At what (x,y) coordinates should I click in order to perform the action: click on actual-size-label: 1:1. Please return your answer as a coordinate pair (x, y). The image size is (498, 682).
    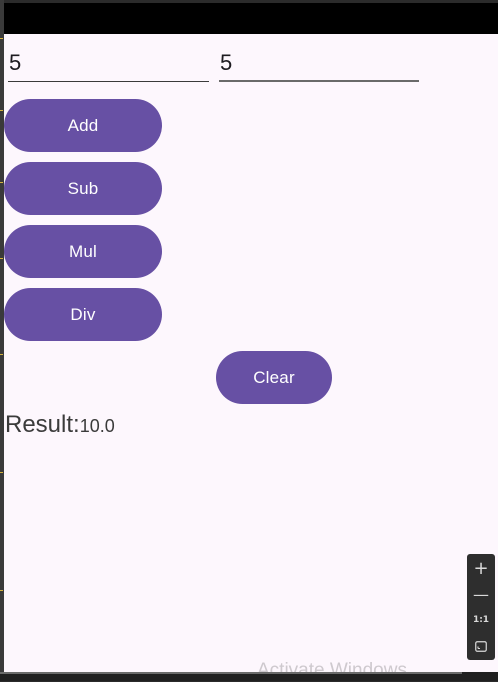
    Looking at the image, I should click on (481, 620).